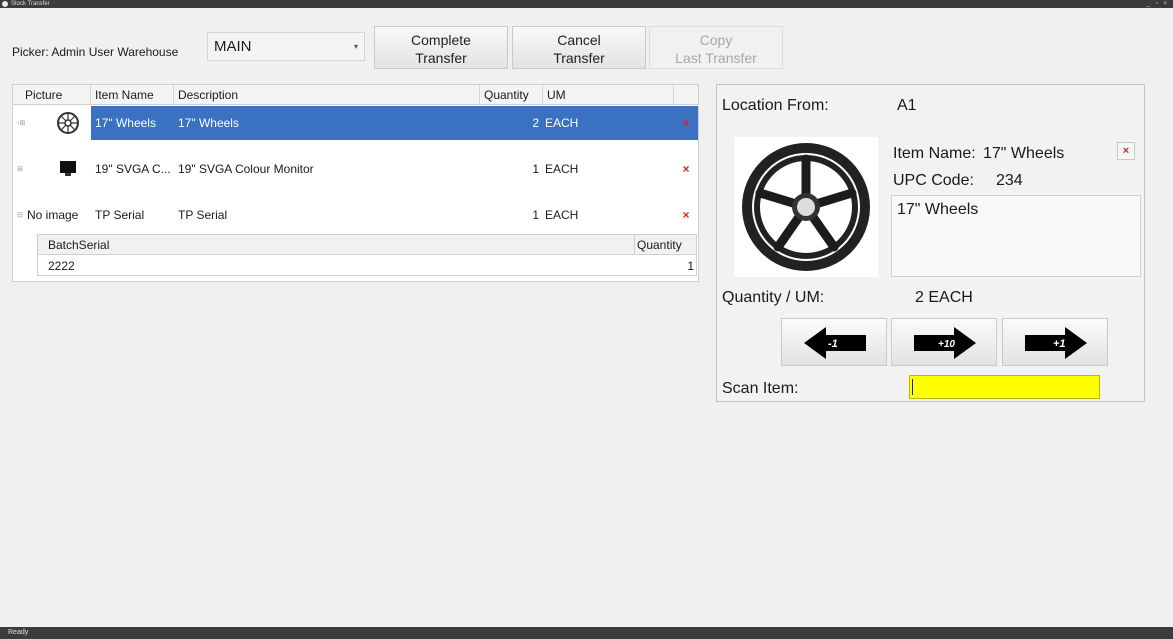 Image resolution: width=1173 pixels, height=639 pixels. Describe the element at coordinates (944, 297) in the screenshot. I see `quantity-value: 2 EACH` at that location.